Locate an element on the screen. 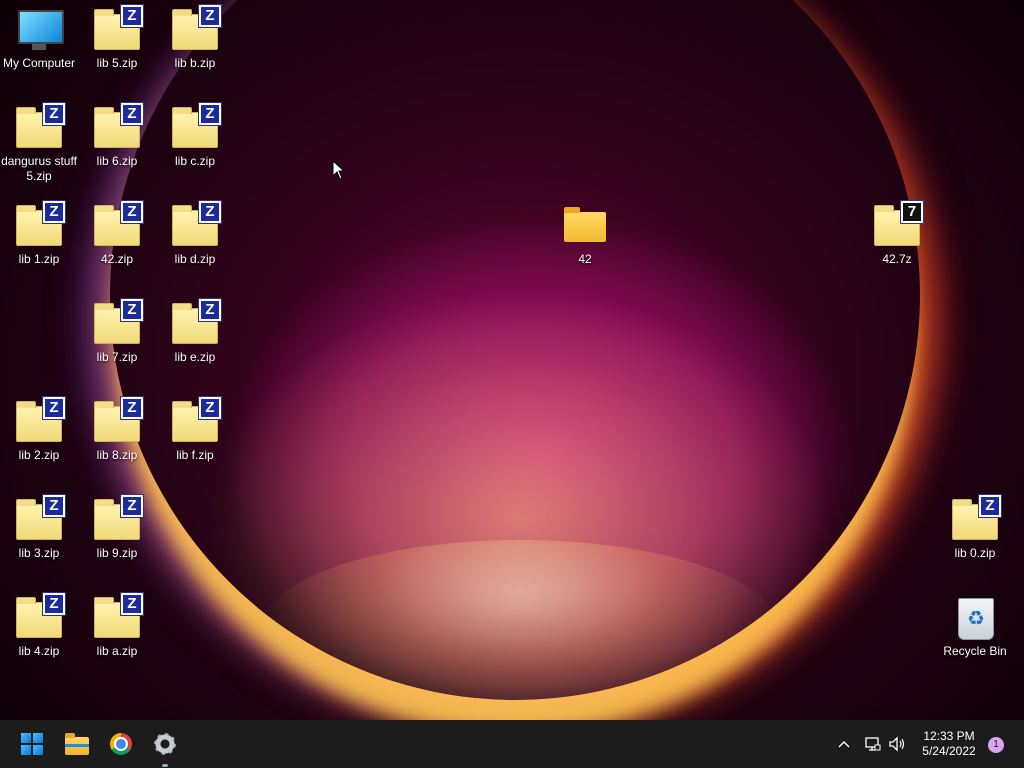 The height and width of the screenshot is (768, 1024). clock-time: 12:33 PM is located at coordinates (949, 736).